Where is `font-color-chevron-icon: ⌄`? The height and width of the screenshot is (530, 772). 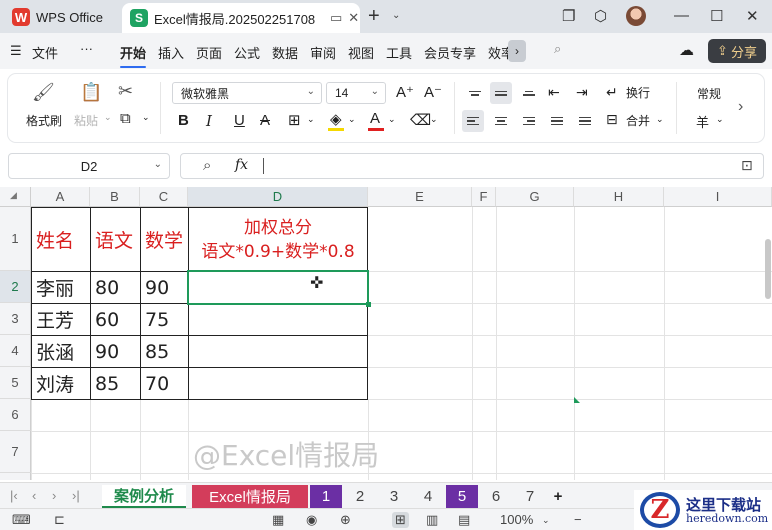
font-color-chevron-icon: ⌄ is located at coordinates (392, 119).